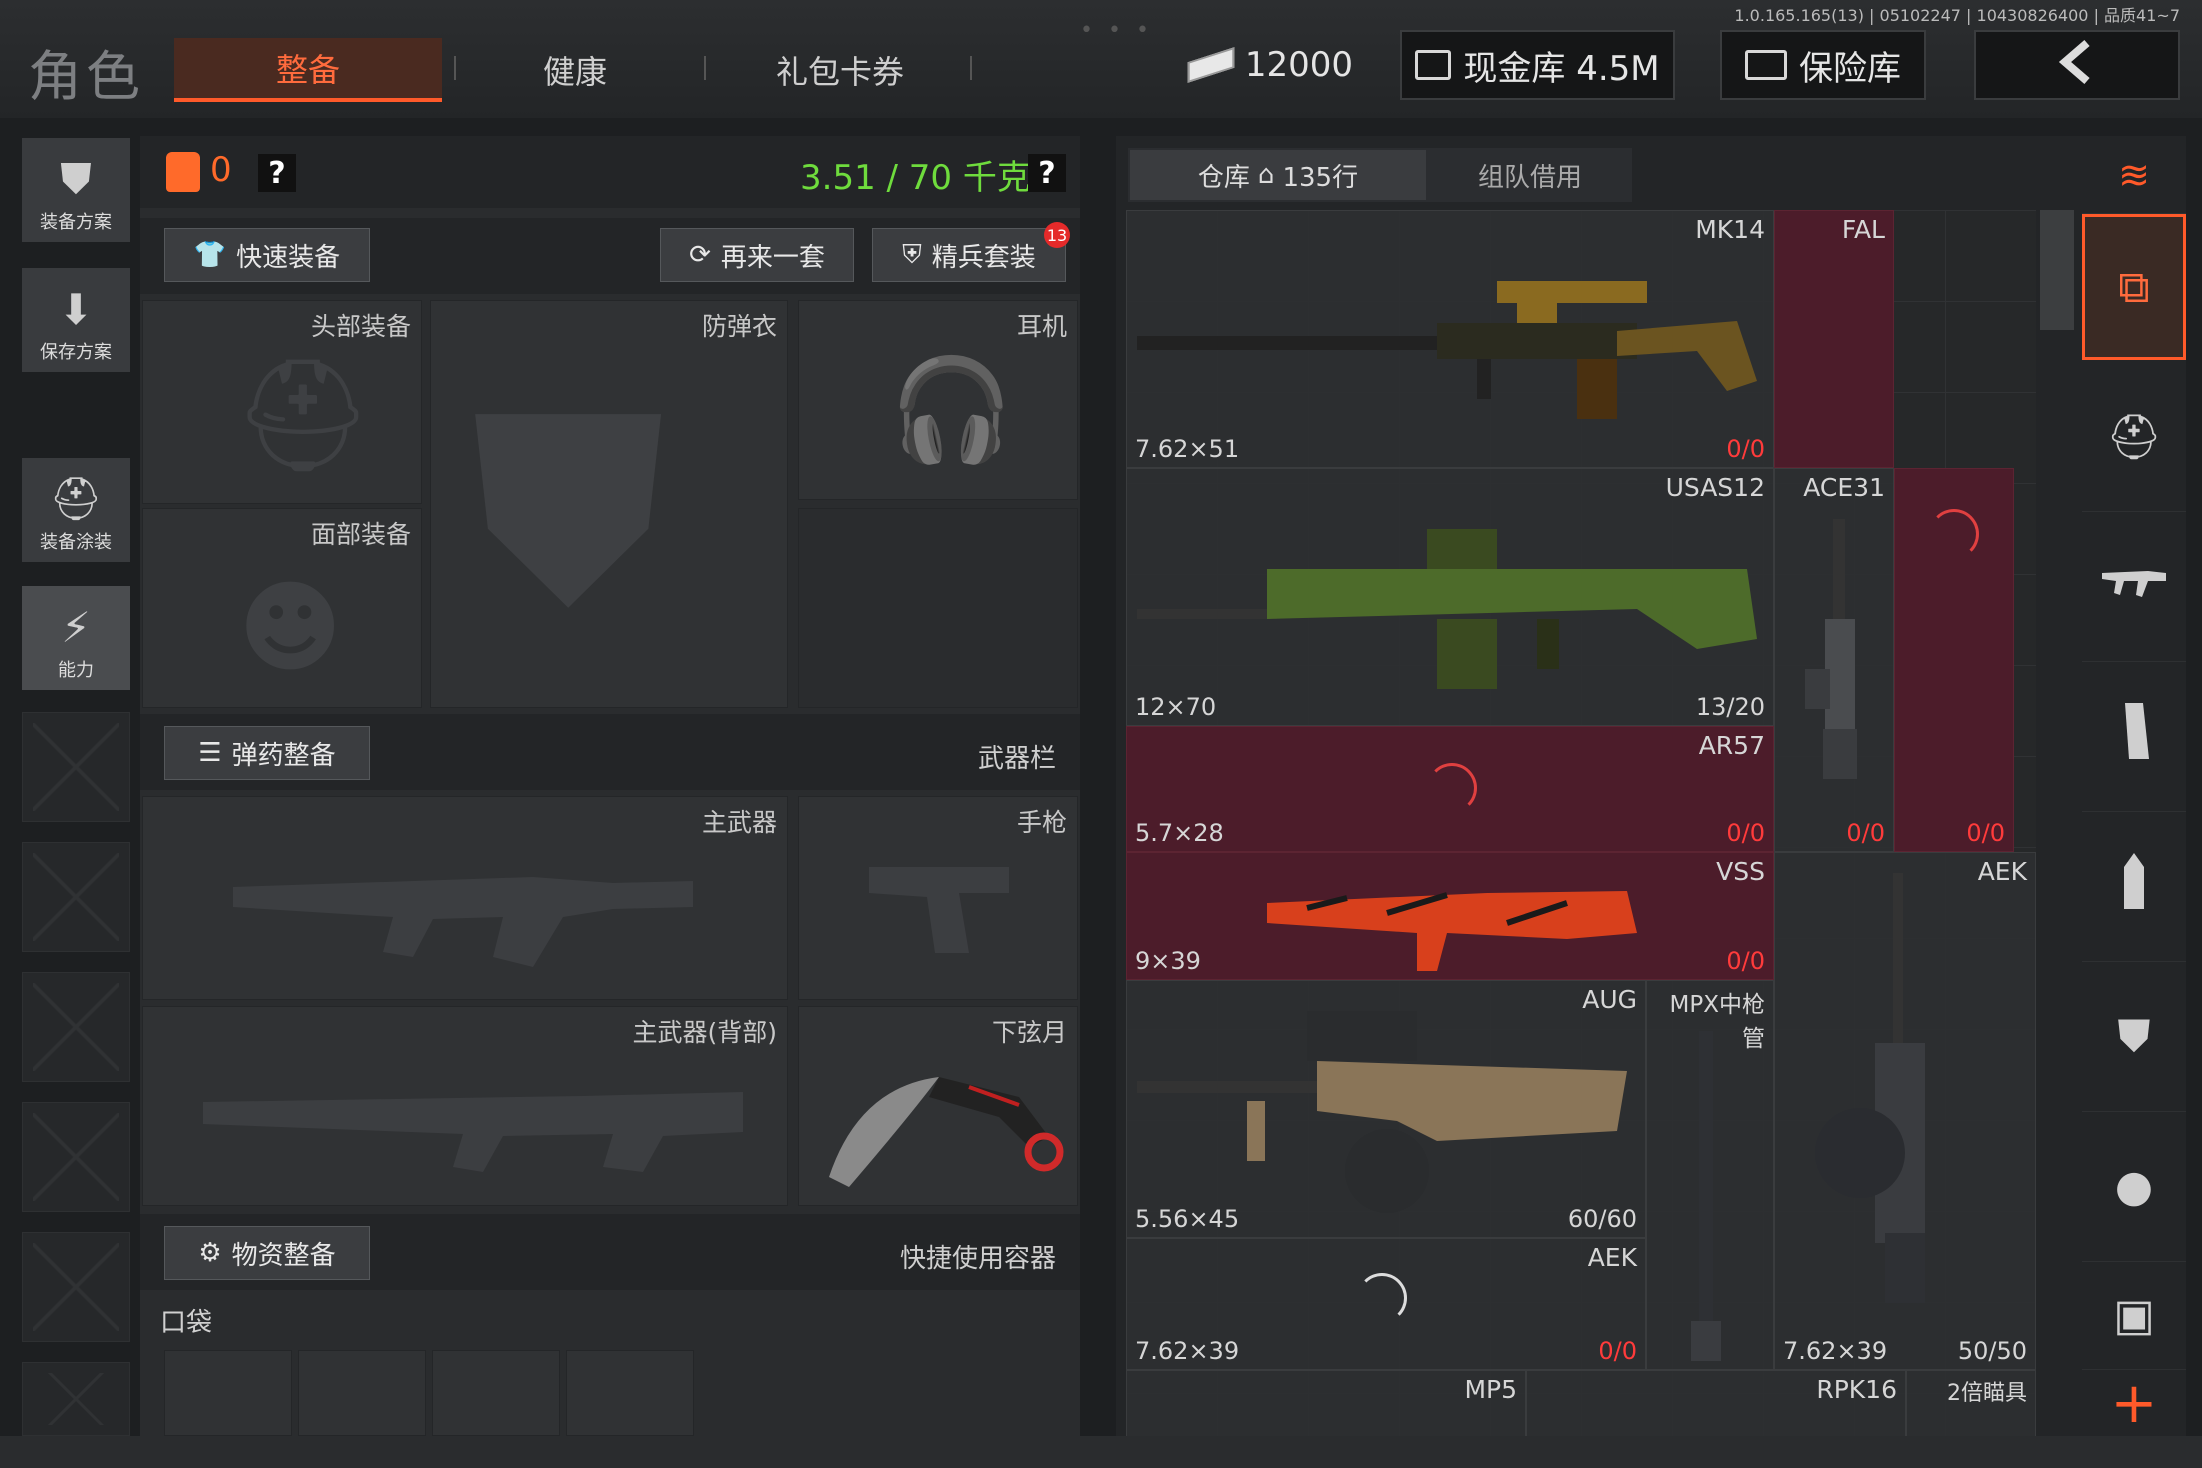  I want to click on inventory-item: FAL, so click(1834, 339).